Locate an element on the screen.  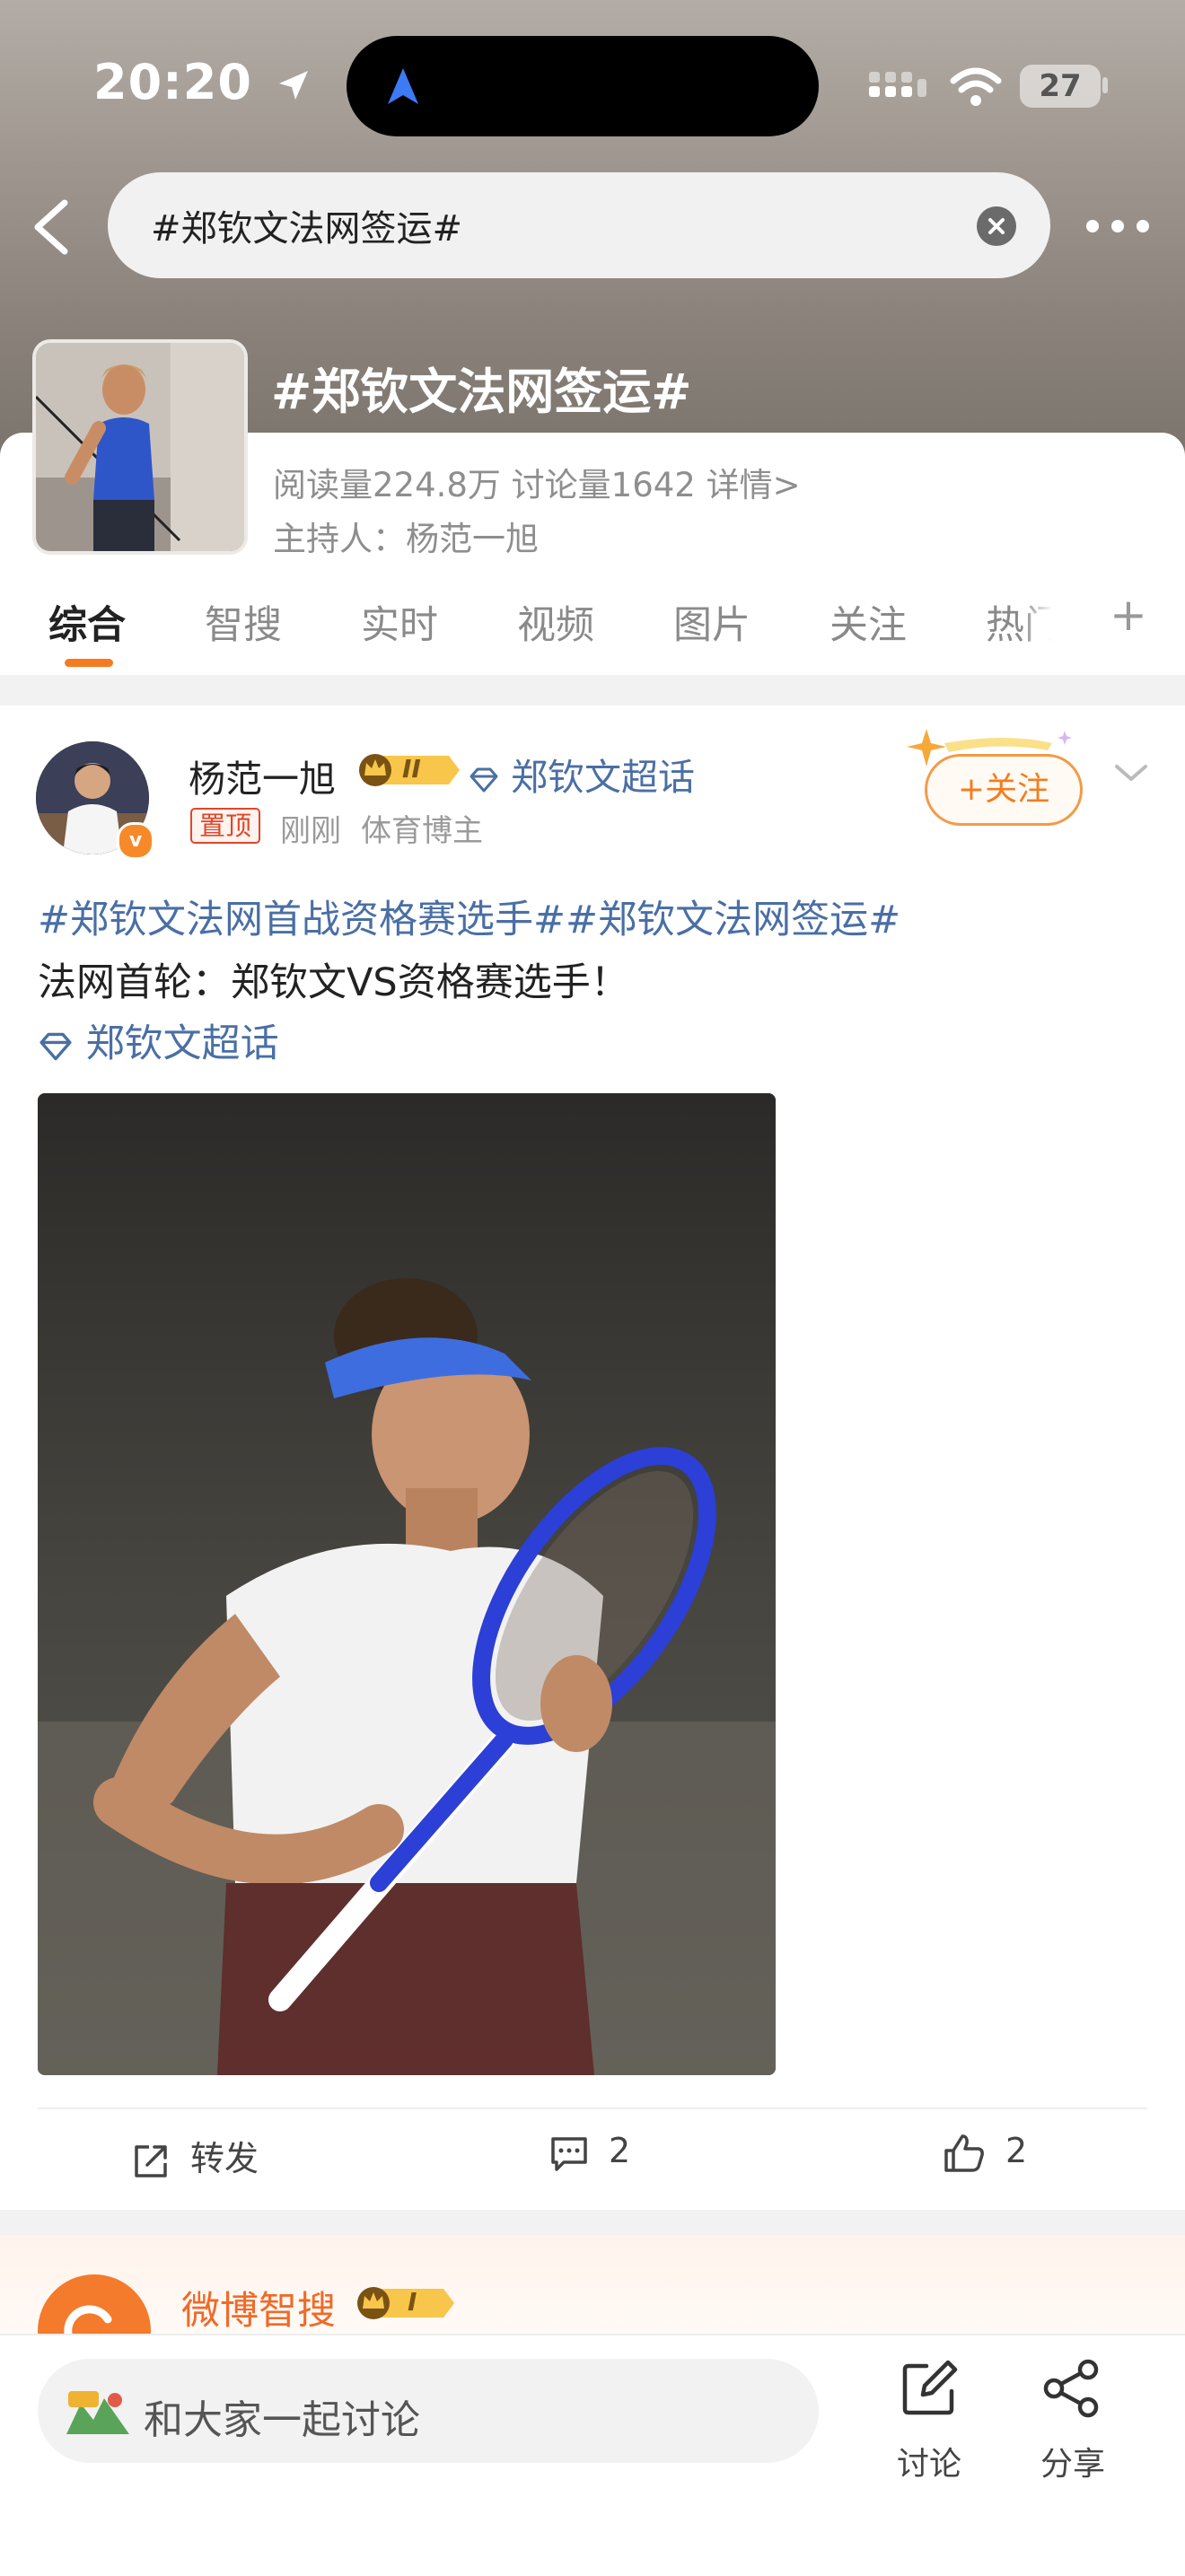
share-label: 分享 is located at coordinates (1072, 2464).